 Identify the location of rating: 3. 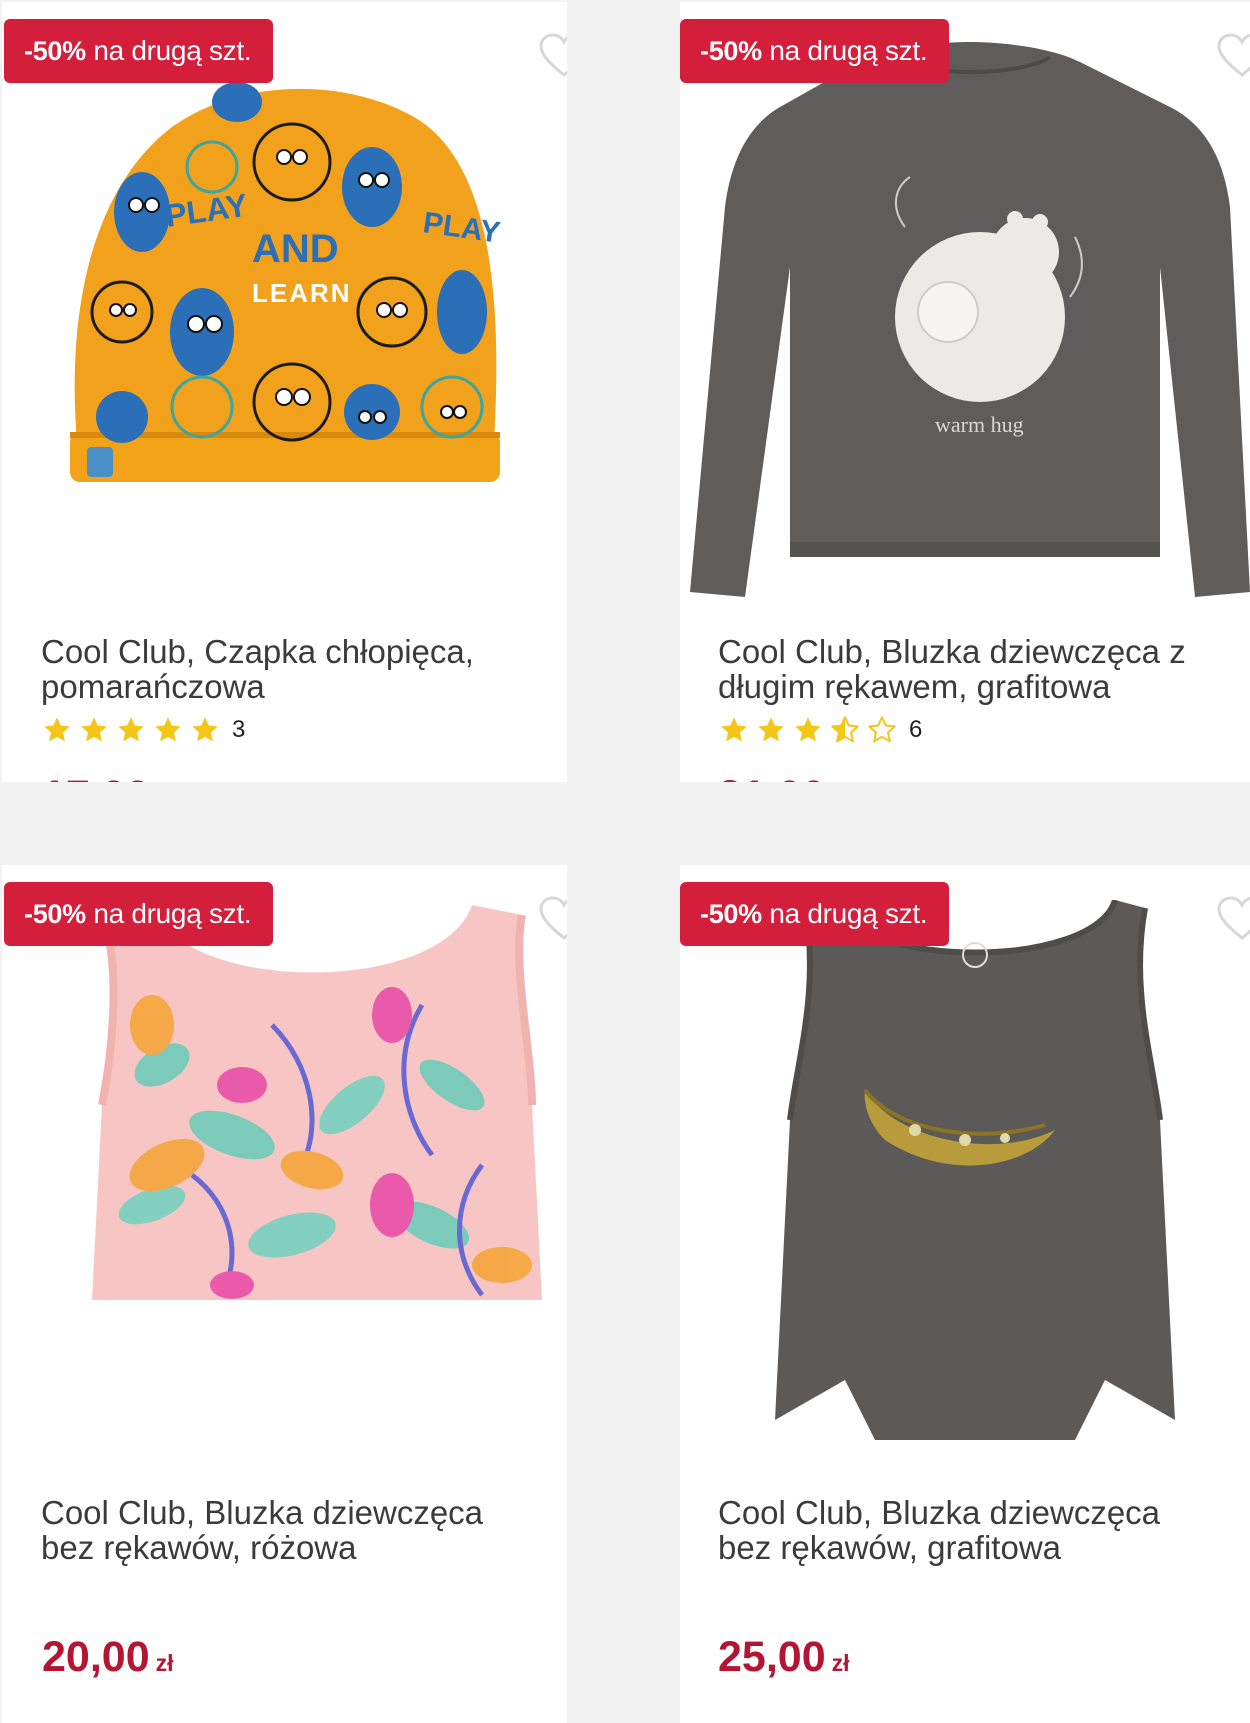
(143, 730).